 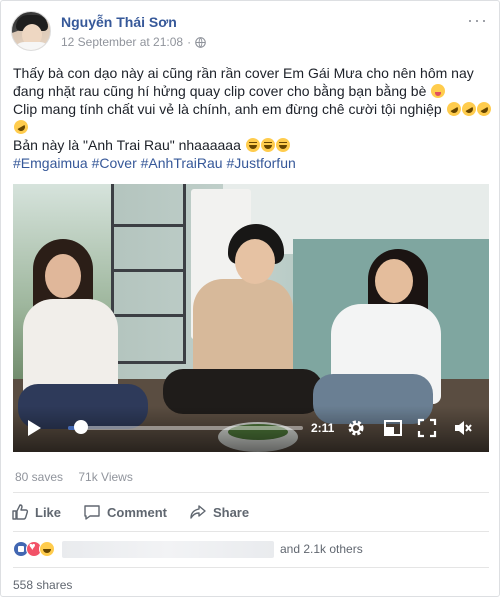 What do you see at coordinates (356, 428) in the screenshot?
I see `gear-icon` at bounding box center [356, 428].